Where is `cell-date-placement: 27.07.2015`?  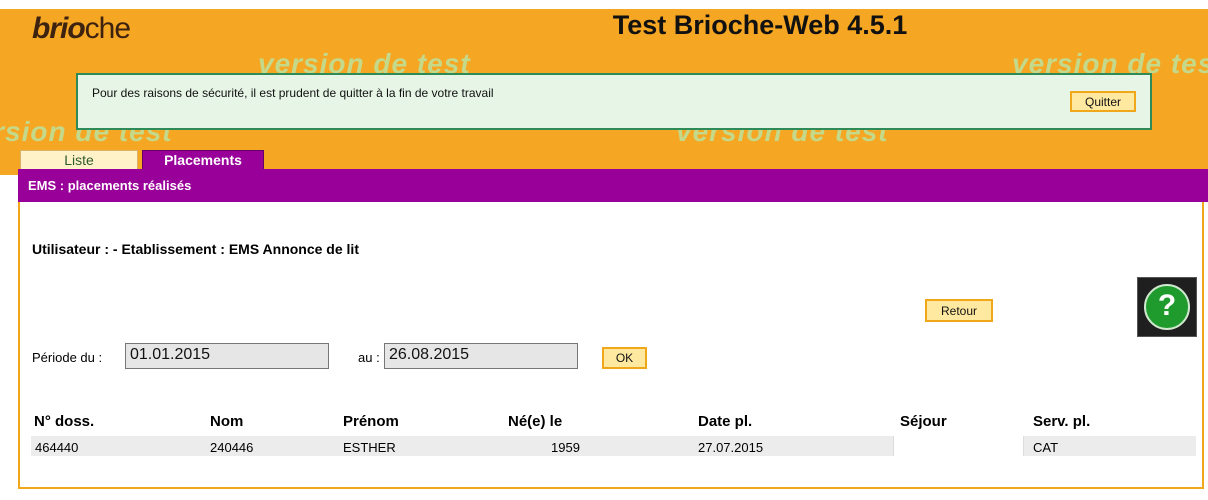 cell-date-placement: 27.07.2015 is located at coordinates (731, 447).